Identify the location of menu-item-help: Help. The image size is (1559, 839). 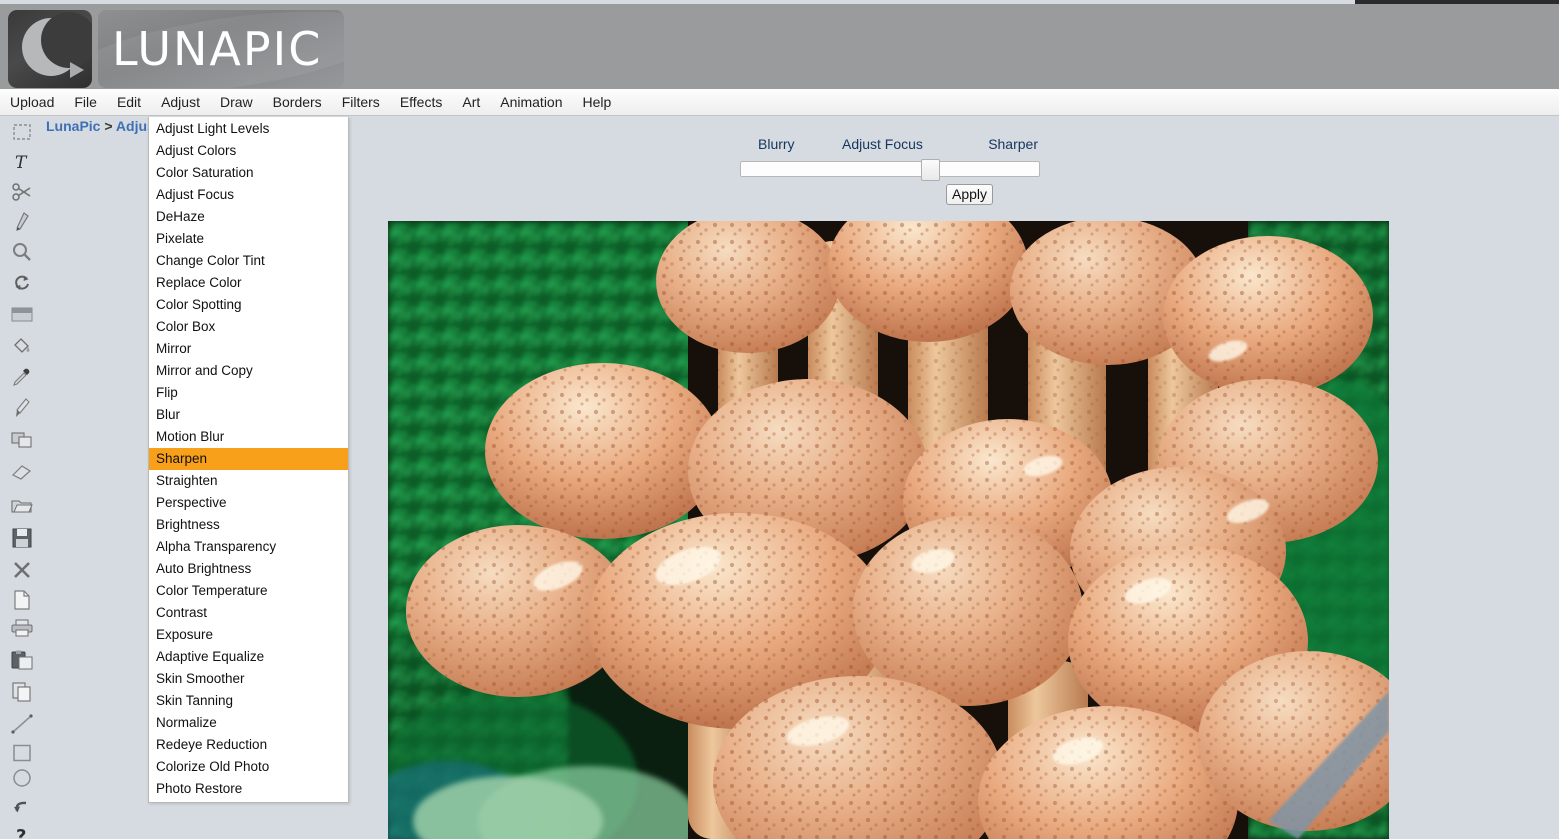
(597, 102).